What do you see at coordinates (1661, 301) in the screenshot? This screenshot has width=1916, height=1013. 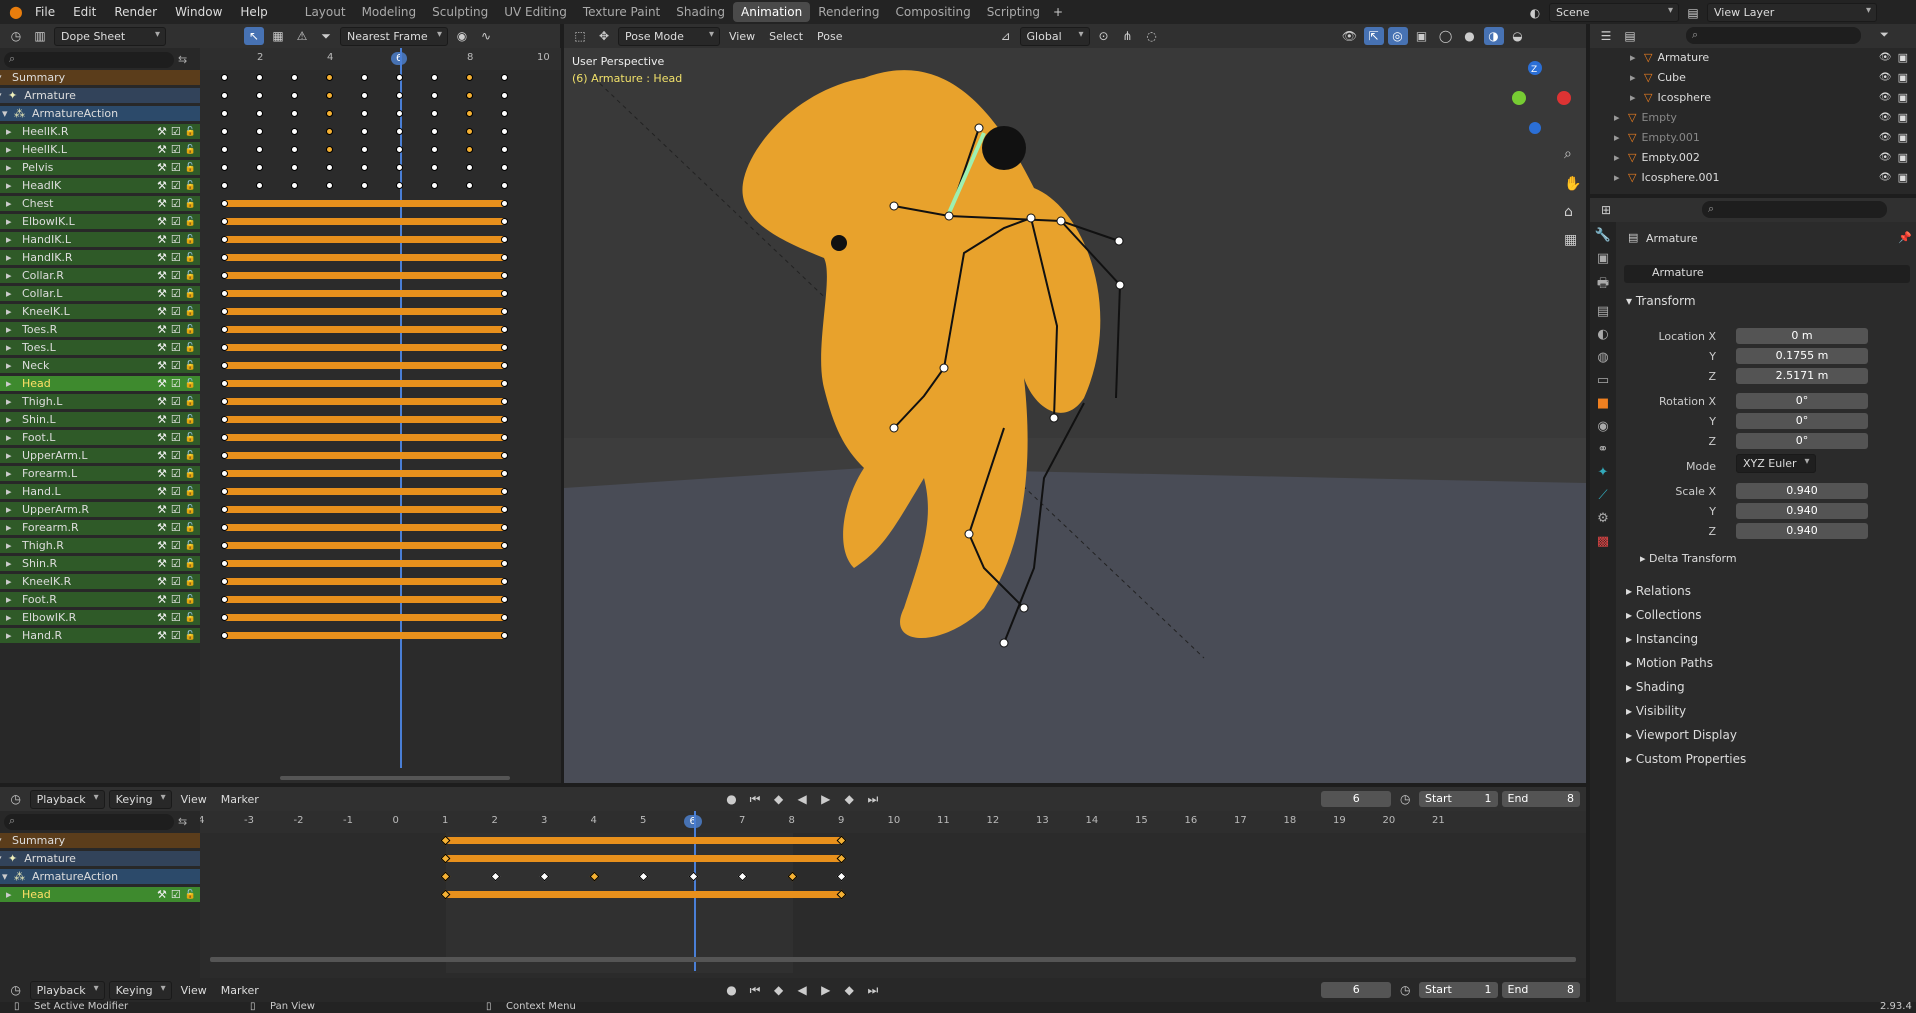 I see `transform-section-toggle: ▾ Transform` at bounding box center [1661, 301].